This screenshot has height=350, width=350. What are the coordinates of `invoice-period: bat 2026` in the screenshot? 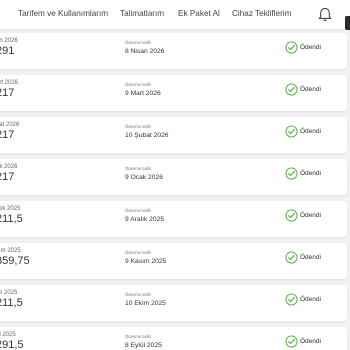 It's located at (10, 125).